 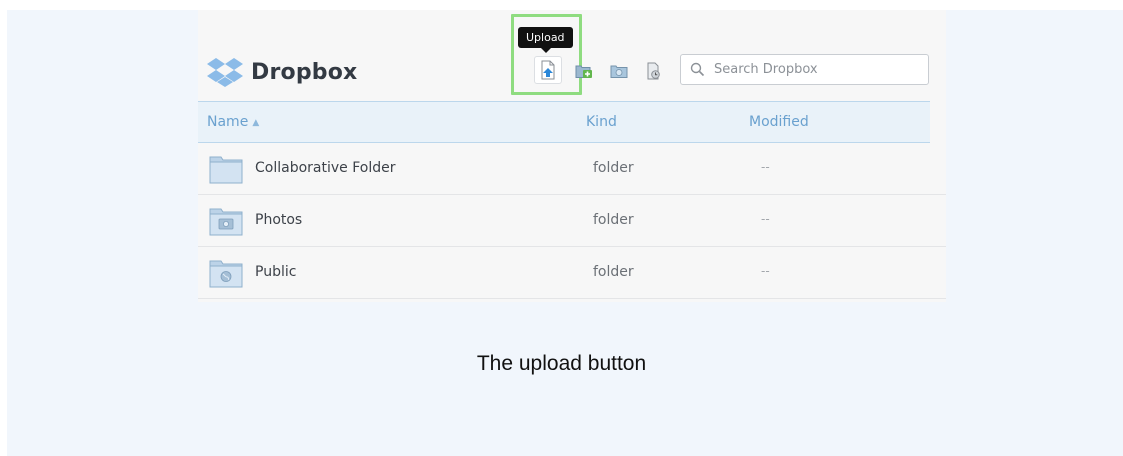 I want to click on public-folder-icon, so click(x=226, y=274).